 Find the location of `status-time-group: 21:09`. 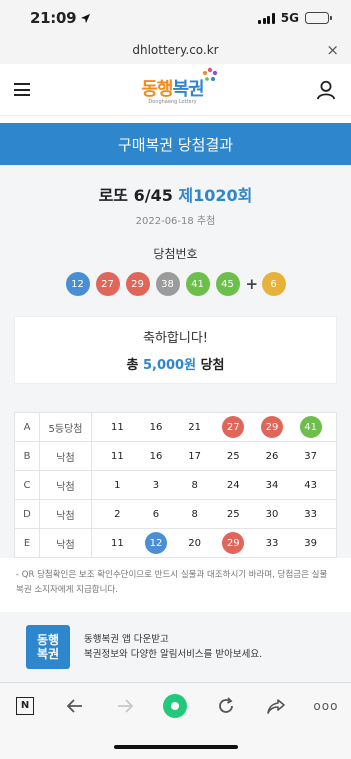

status-time-group: 21:09 is located at coordinates (60, 18).